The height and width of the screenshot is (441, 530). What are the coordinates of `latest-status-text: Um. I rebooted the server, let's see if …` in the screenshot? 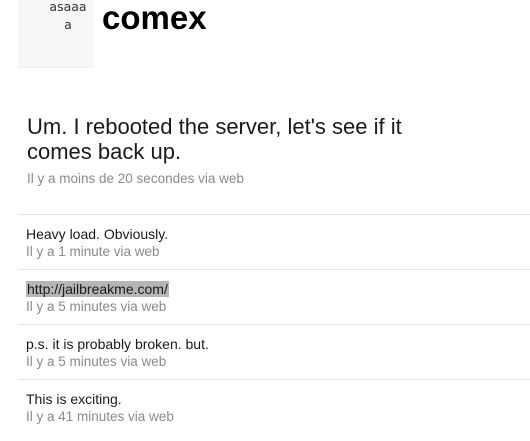 It's located at (214, 139).